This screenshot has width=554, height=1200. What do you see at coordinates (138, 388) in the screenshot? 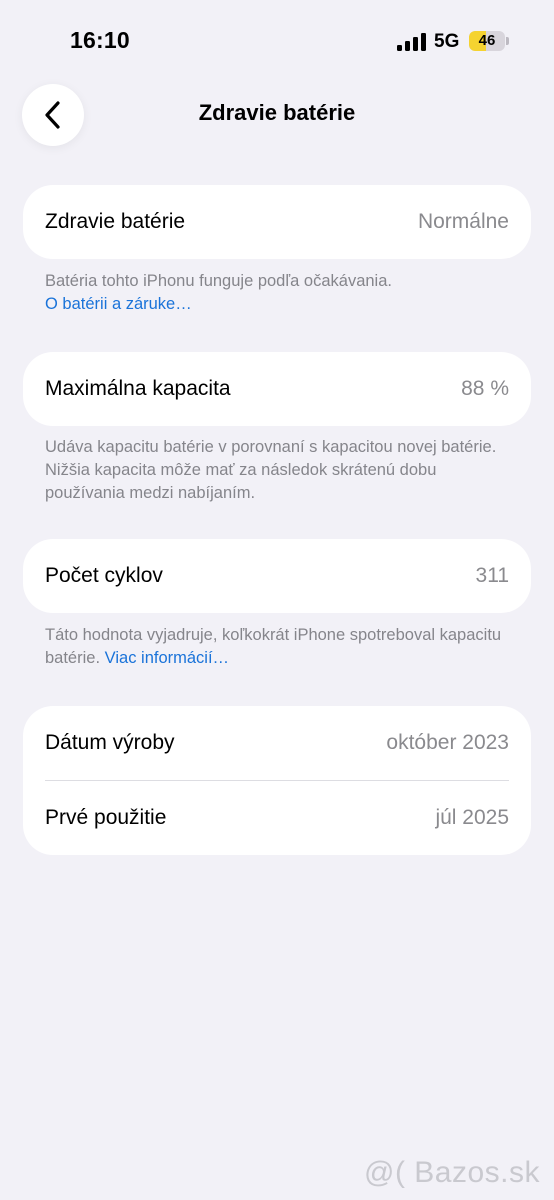
I see `max-capacity-label: Maximálna kapacita` at bounding box center [138, 388].